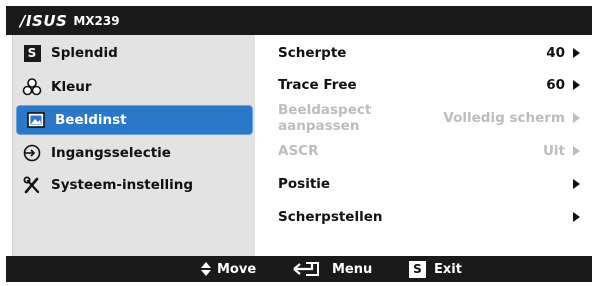  I want to click on setting-value: Uit, so click(553, 151).